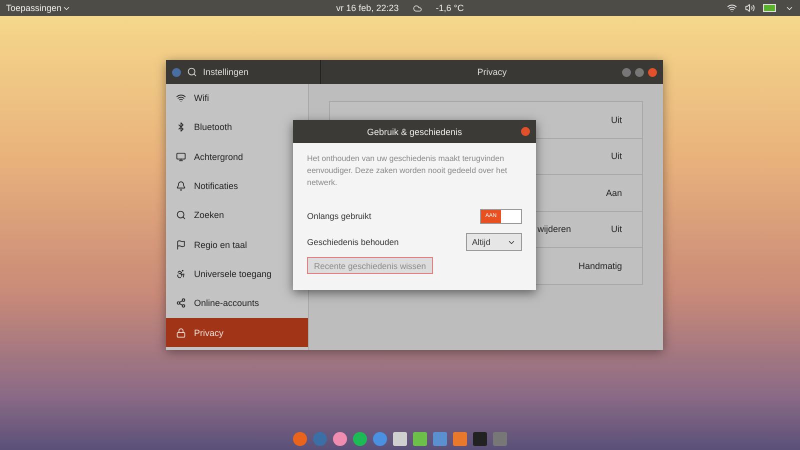 The height and width of the screenshot is (450, 800). What do you see at coordinates (614, 193) in the screenshot?
I see `row-value: Aan` at bounding box center [614, 193].